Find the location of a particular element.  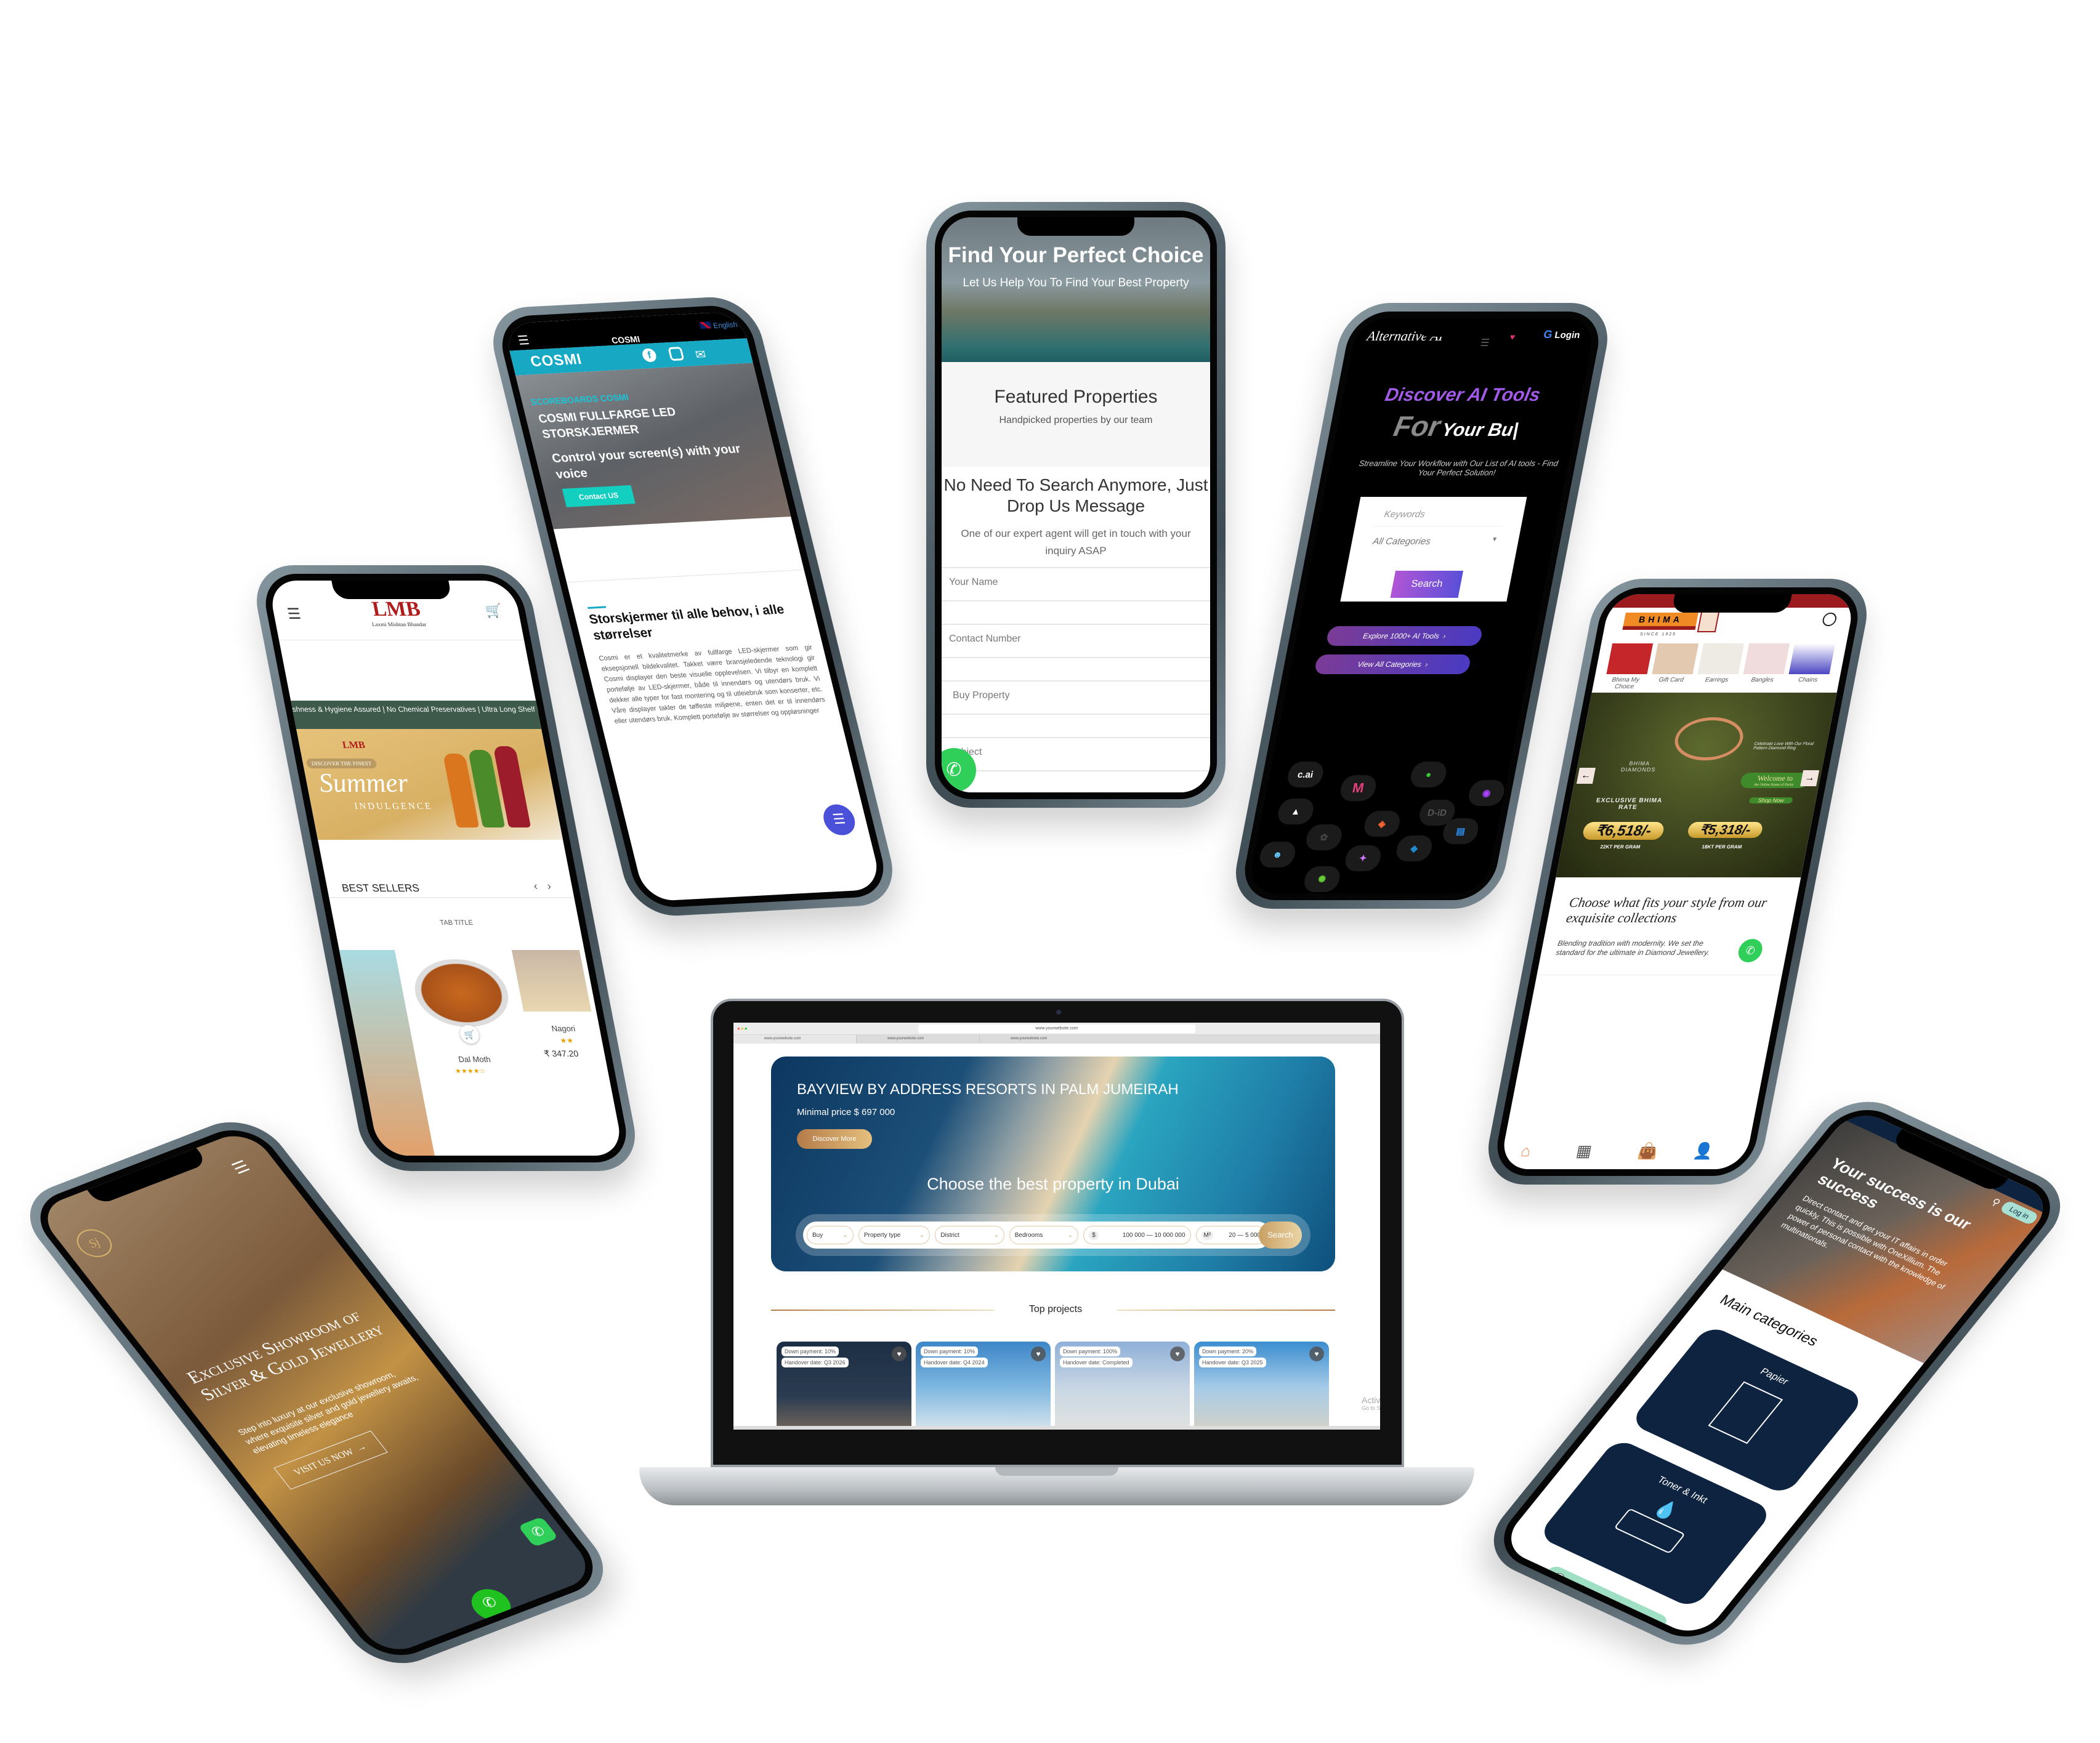

down-payment-tag: Down payment: 100% is located at coordinates (1090, 1351).